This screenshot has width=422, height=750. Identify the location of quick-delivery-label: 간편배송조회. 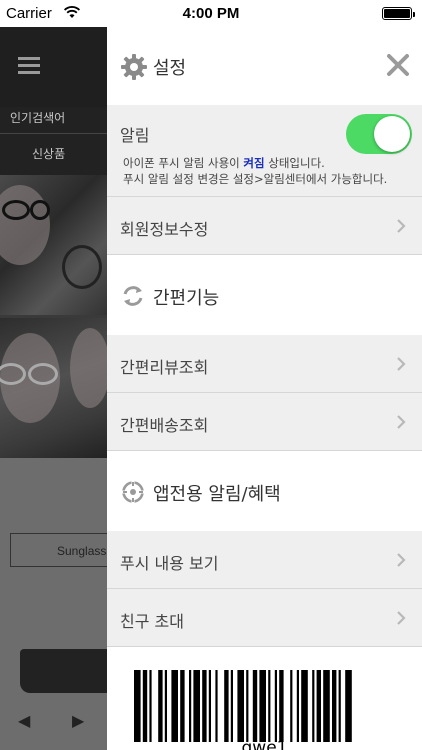
(164, 425).